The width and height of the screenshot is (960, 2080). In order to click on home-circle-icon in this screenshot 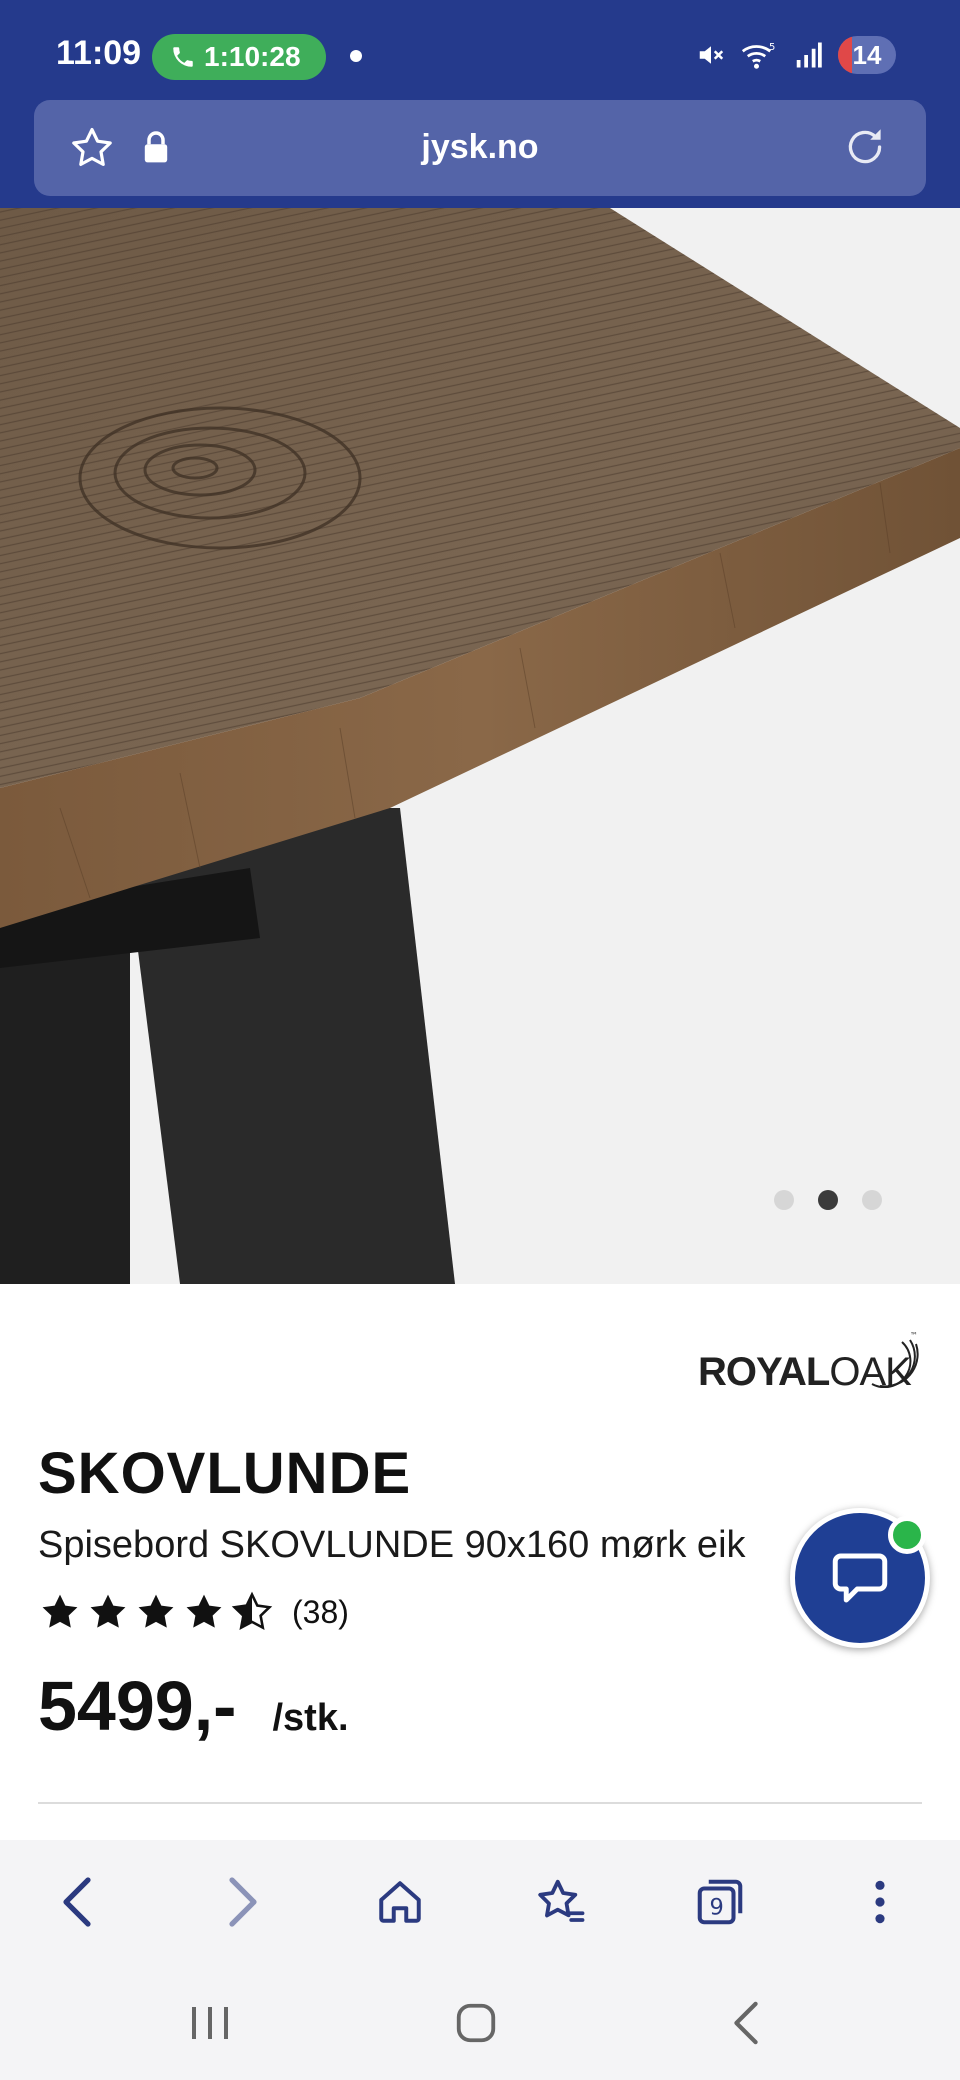, I will do `click(476, 2023)`.